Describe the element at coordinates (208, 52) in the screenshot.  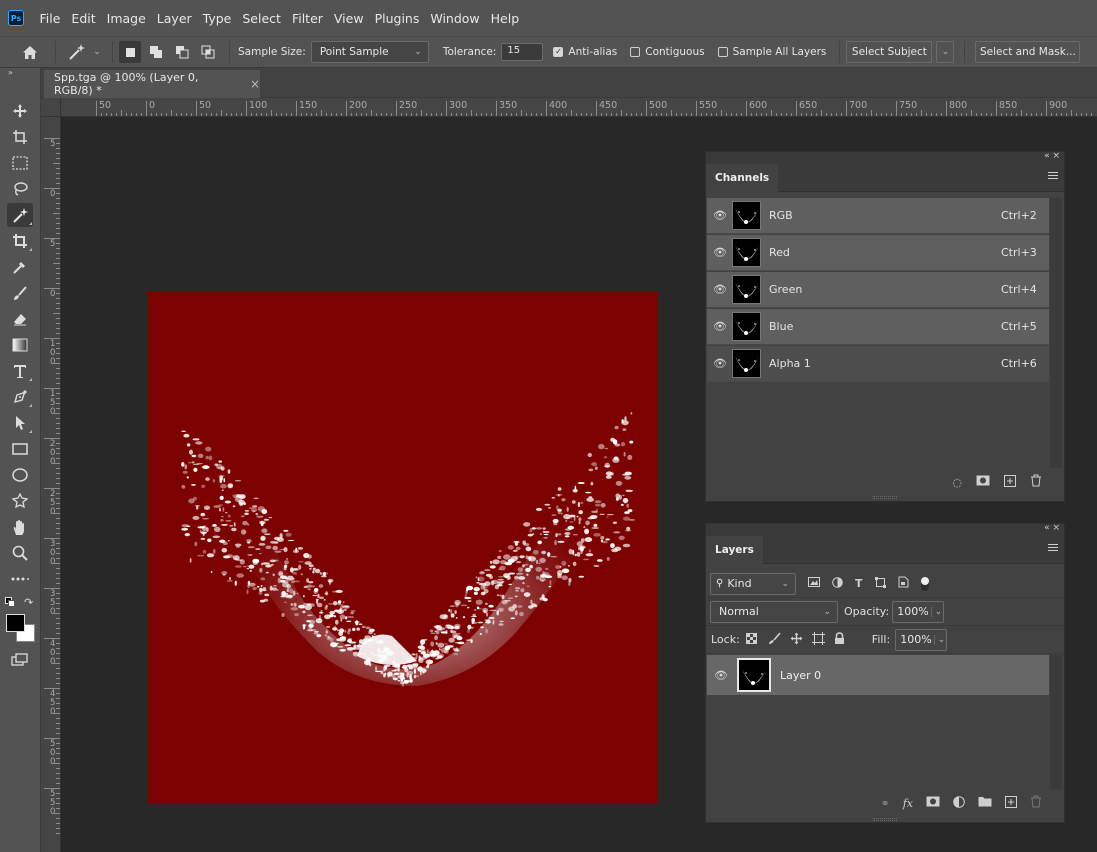
I see `intersect-selection-button` at that location.